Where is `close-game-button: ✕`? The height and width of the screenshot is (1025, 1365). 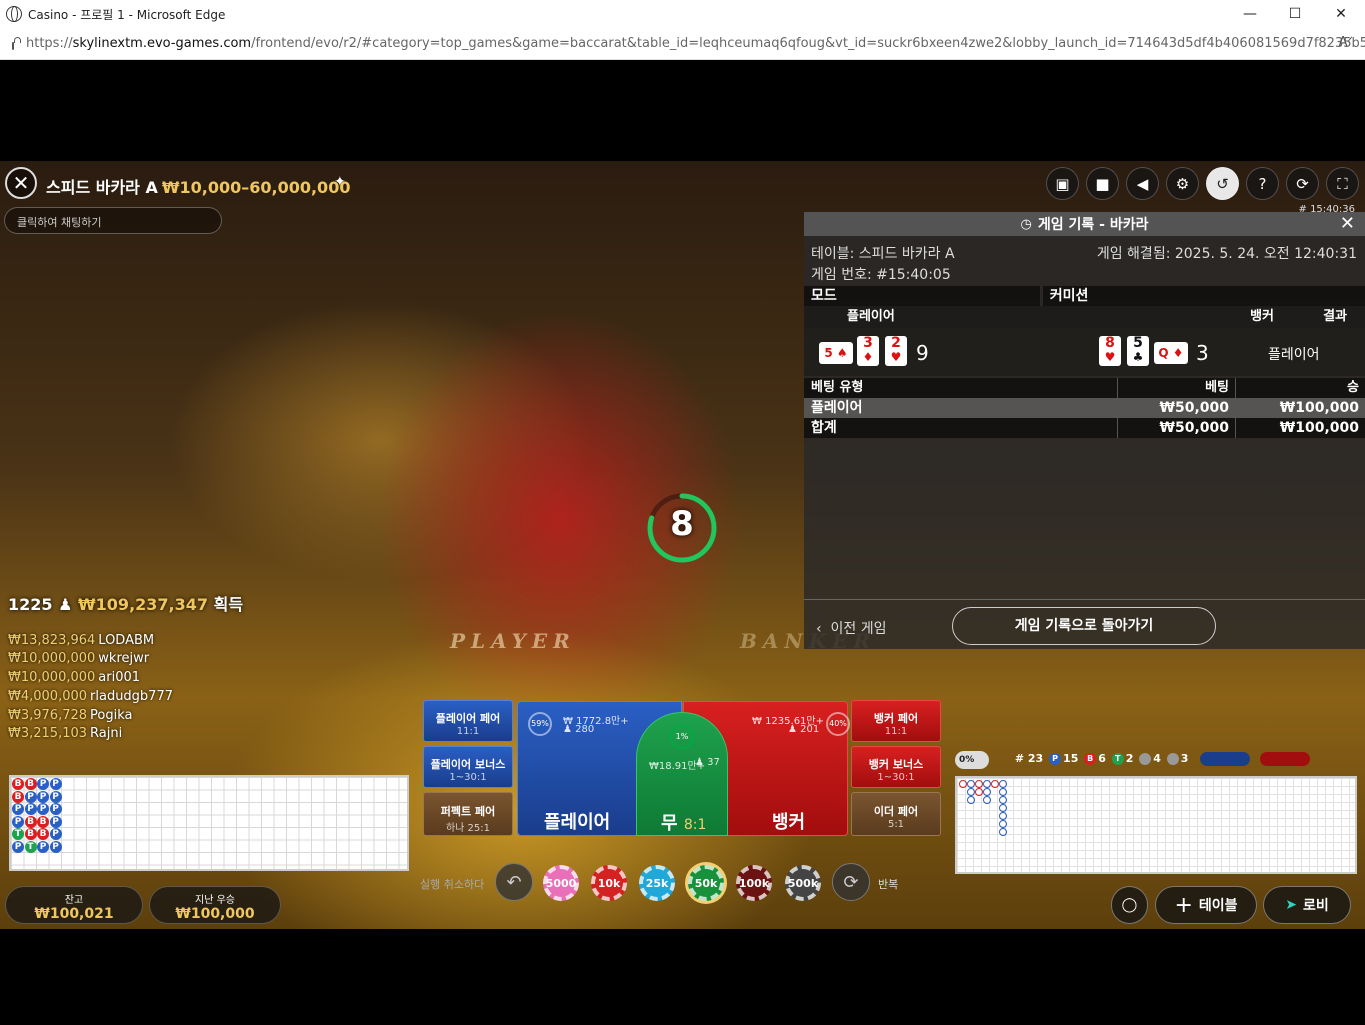
close-game-button: ✕ is located at coordinates (21, 183).